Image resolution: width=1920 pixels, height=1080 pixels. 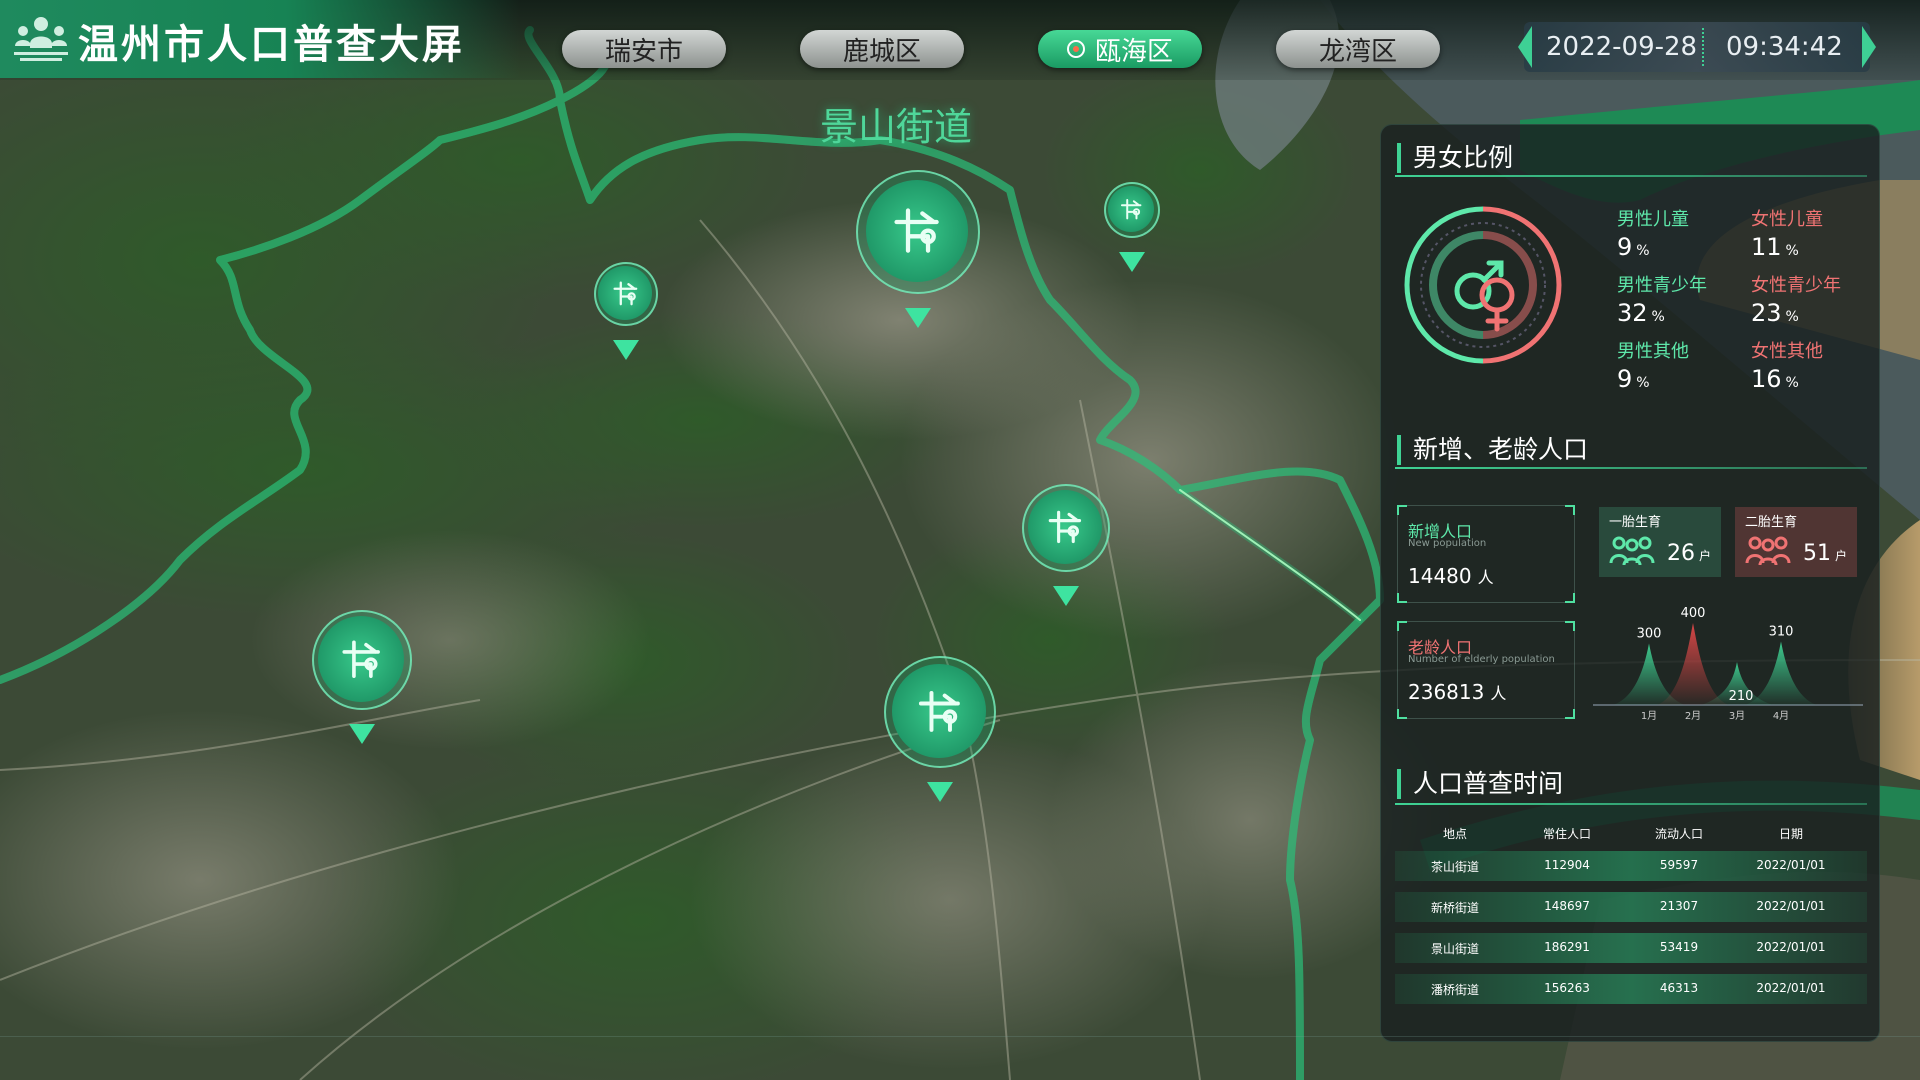 What do you see at coordinates (1679, 865) in the screenshot?
I see `table-cell: 59597` at bounding box center [1679, 865].